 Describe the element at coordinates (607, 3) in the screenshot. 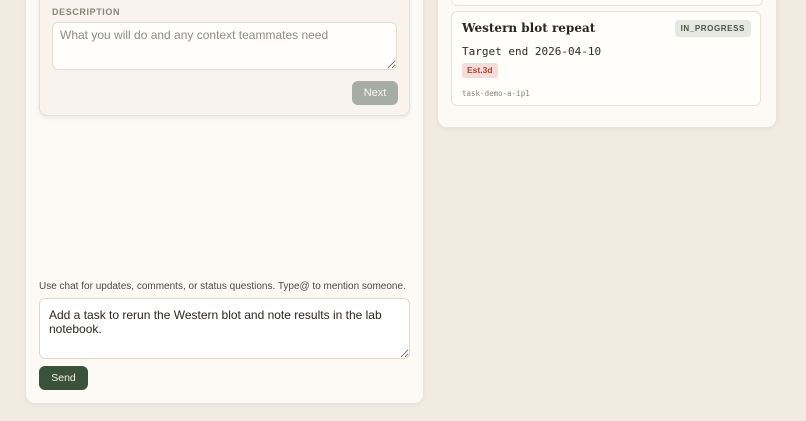

I see `previous-task-card` at that location.